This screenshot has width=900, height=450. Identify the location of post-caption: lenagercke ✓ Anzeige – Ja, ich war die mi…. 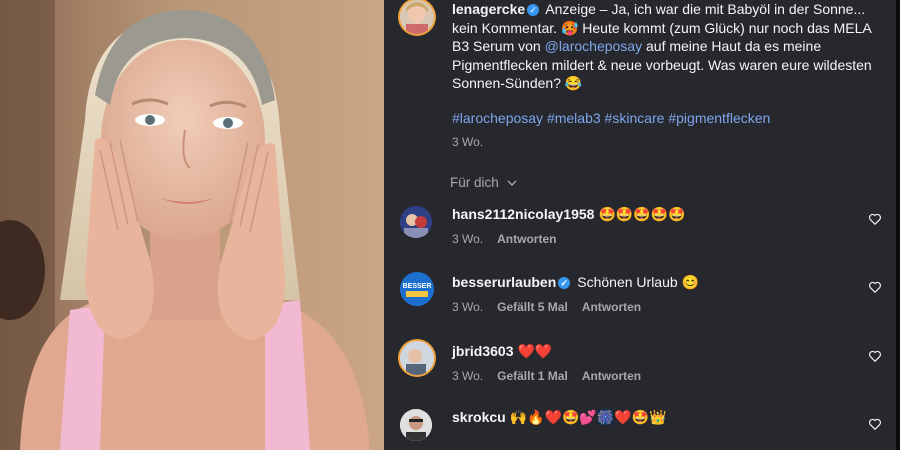
(667, 46).